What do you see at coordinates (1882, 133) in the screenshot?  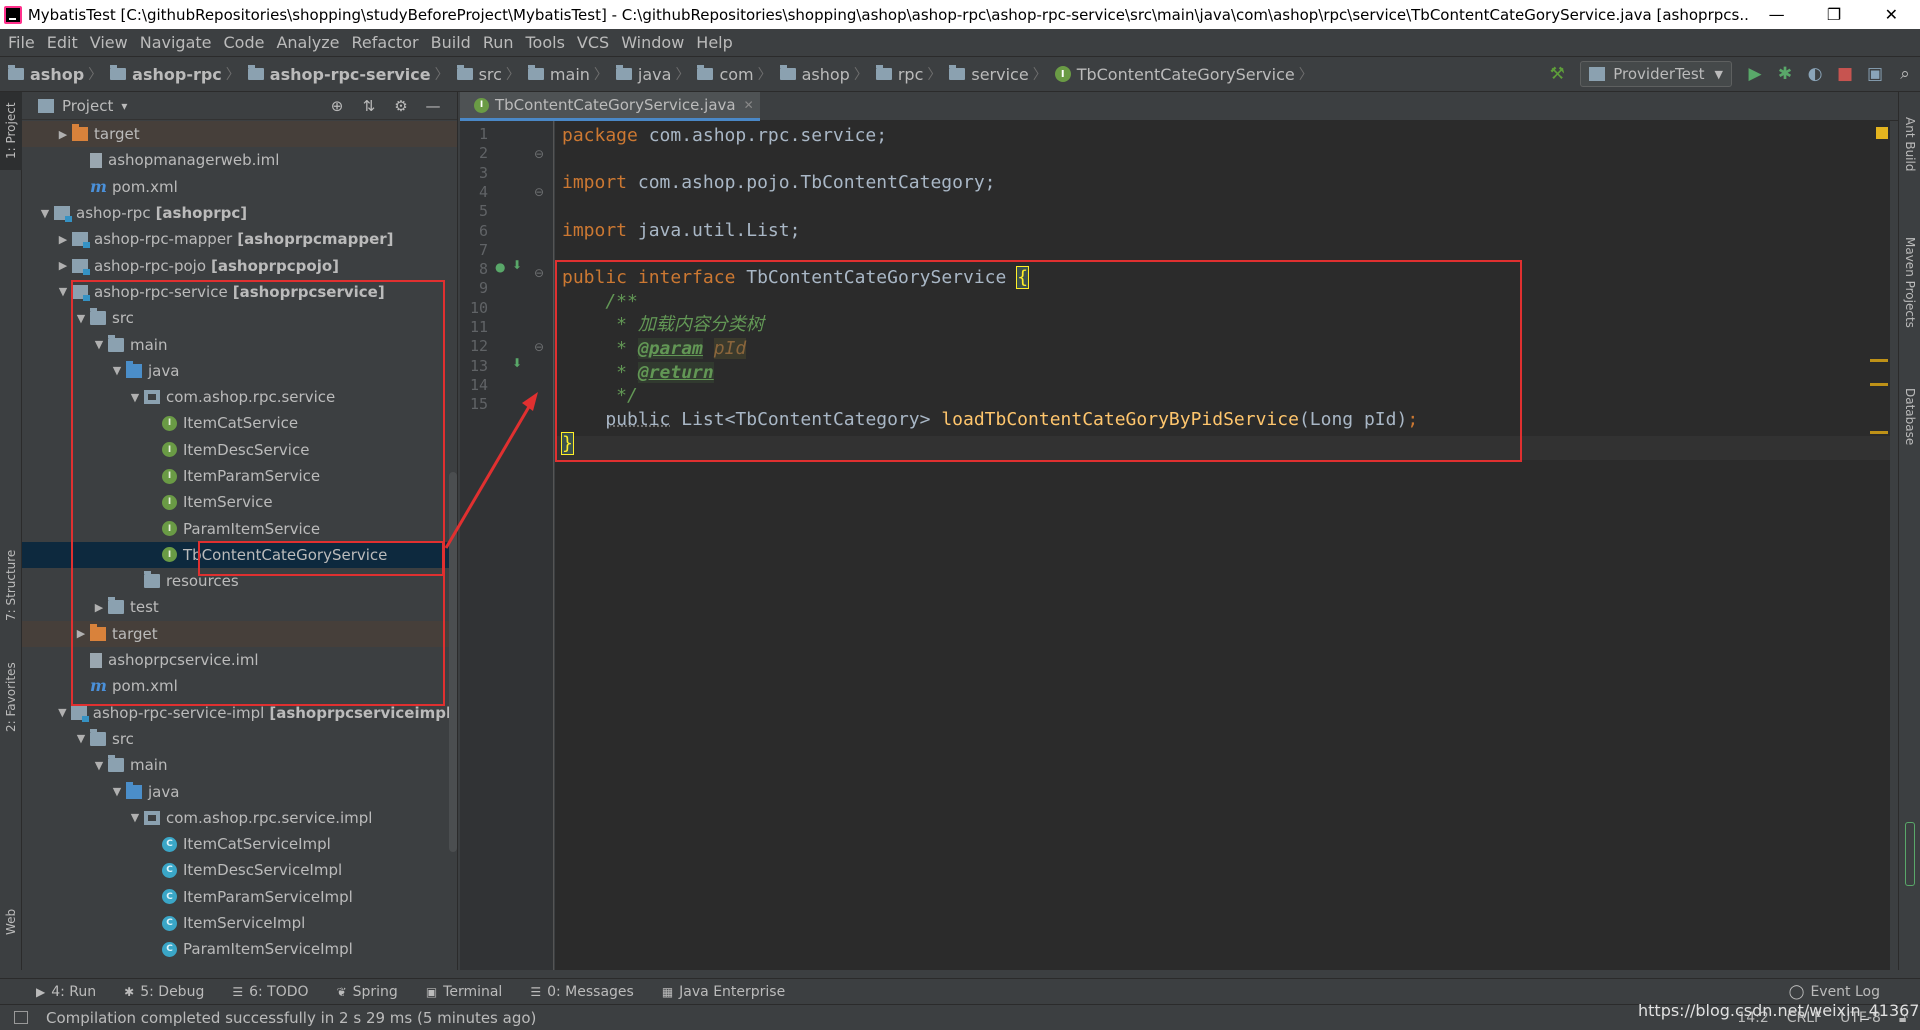 I see `warning-status-icon` at bounding box center [1882, 133].